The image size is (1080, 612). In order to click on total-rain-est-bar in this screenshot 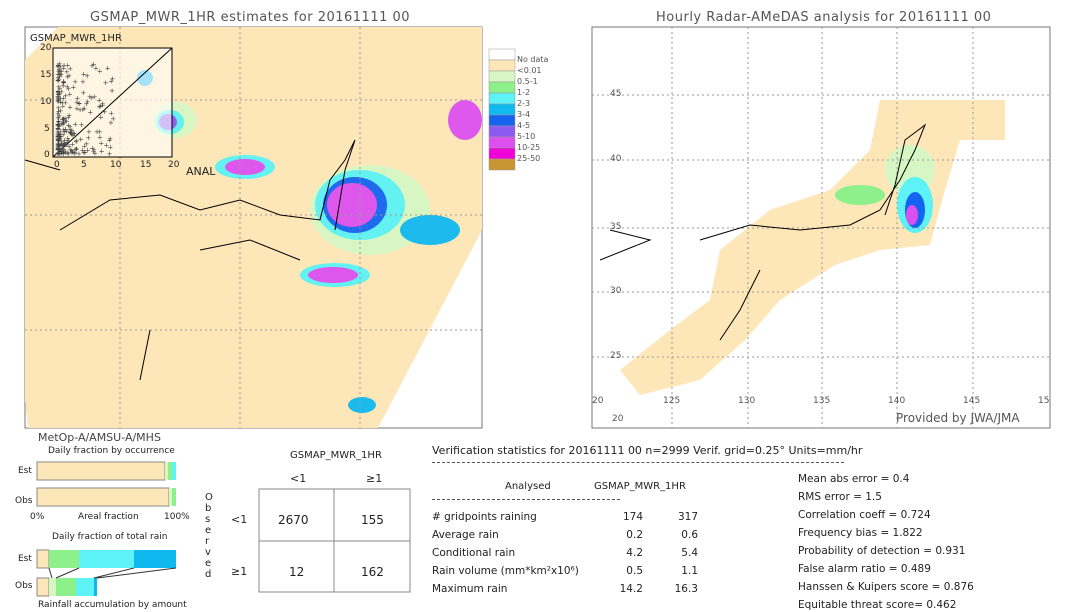, I will do `click(106, 559)`.